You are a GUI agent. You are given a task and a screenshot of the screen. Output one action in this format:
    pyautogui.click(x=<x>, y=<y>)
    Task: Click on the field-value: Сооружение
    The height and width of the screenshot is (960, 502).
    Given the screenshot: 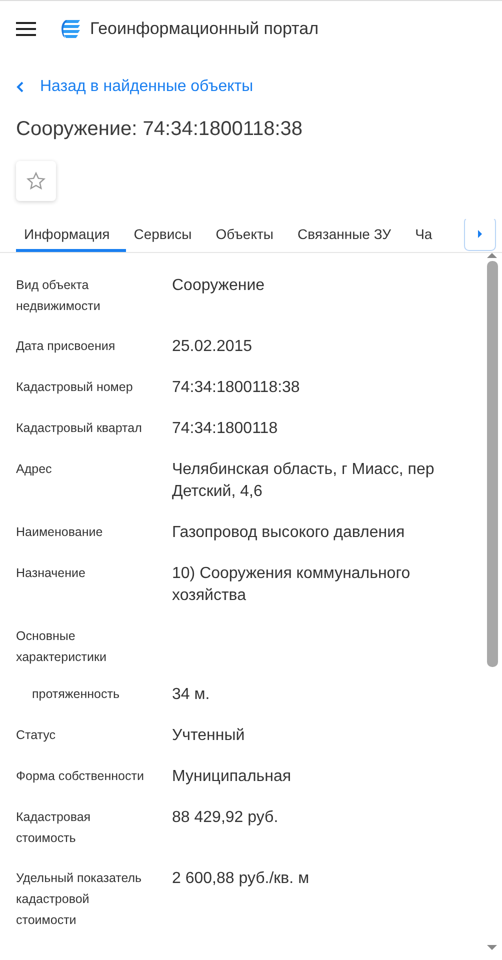 What is the action you would take?
    pyautogui.click(x=218, y=286)
    